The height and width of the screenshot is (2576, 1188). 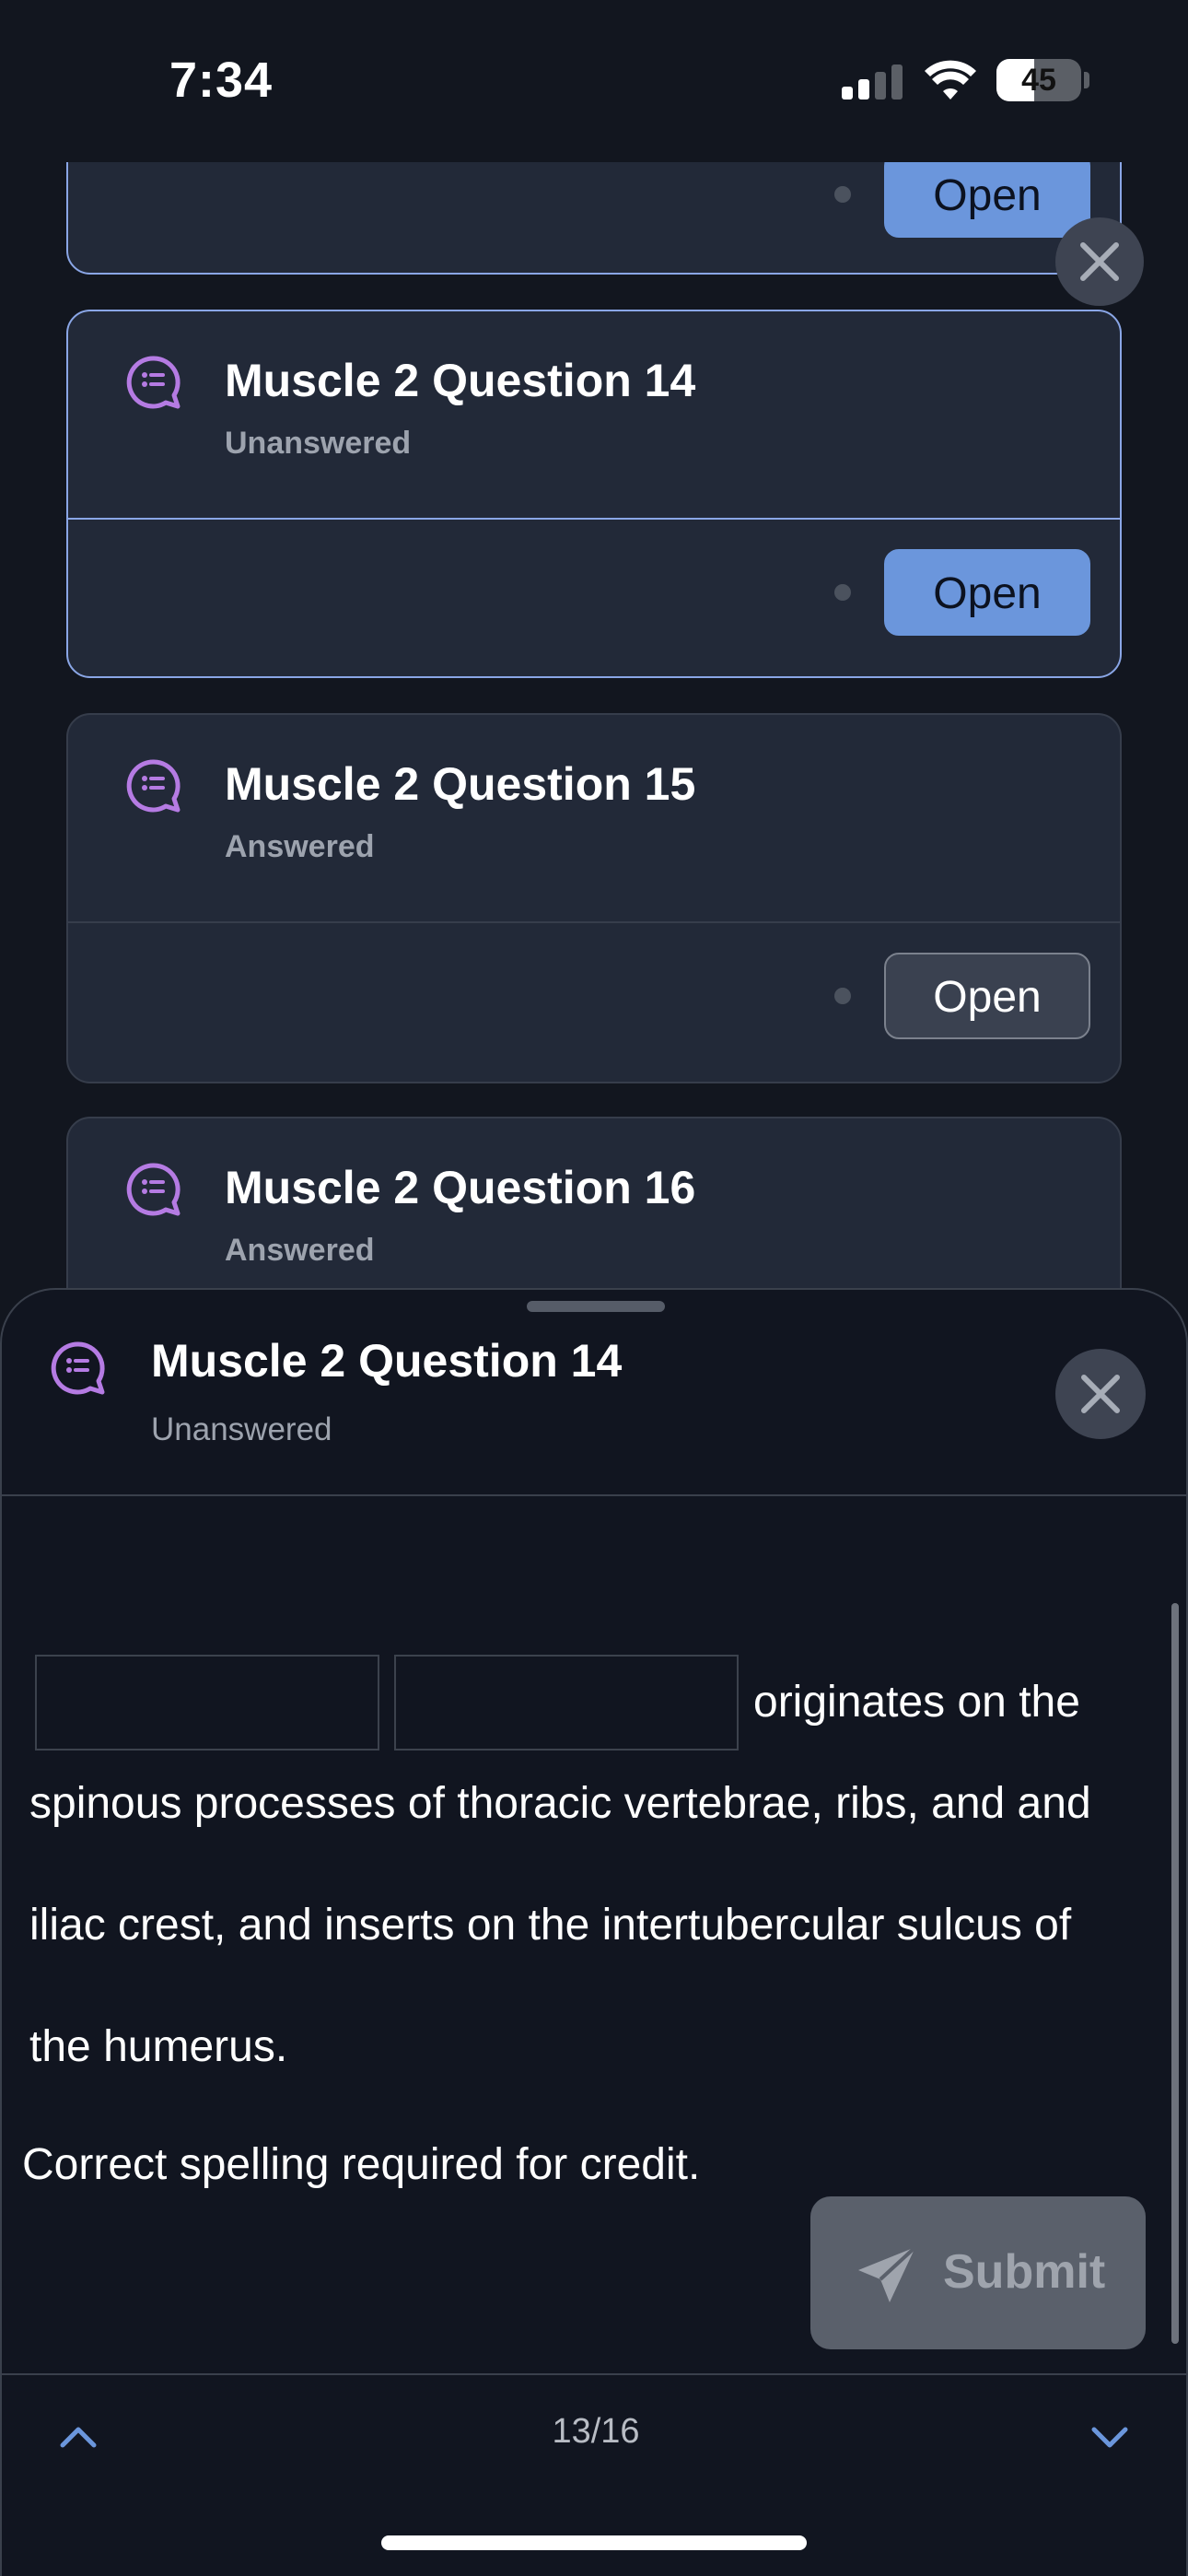 I want to click on question-text-line: the humerus., so click(x=158, y=2046).